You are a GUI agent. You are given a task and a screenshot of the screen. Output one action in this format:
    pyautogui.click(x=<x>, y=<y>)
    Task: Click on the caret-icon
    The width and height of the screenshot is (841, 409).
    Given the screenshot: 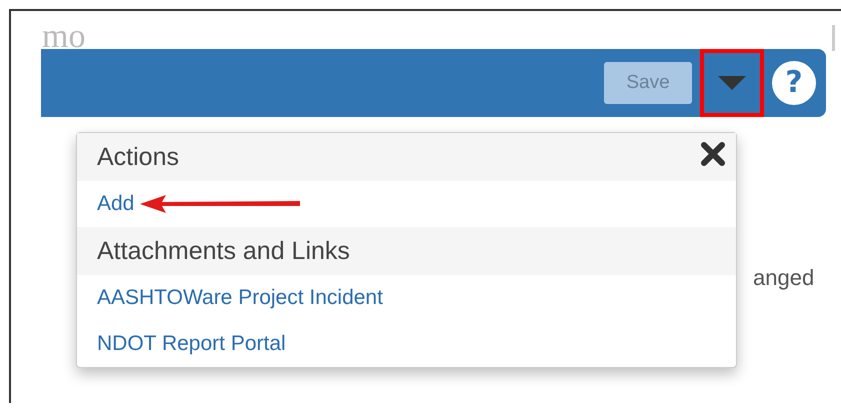 What is the action you would take?
    pyautogui.click(x=732, y=83)
    